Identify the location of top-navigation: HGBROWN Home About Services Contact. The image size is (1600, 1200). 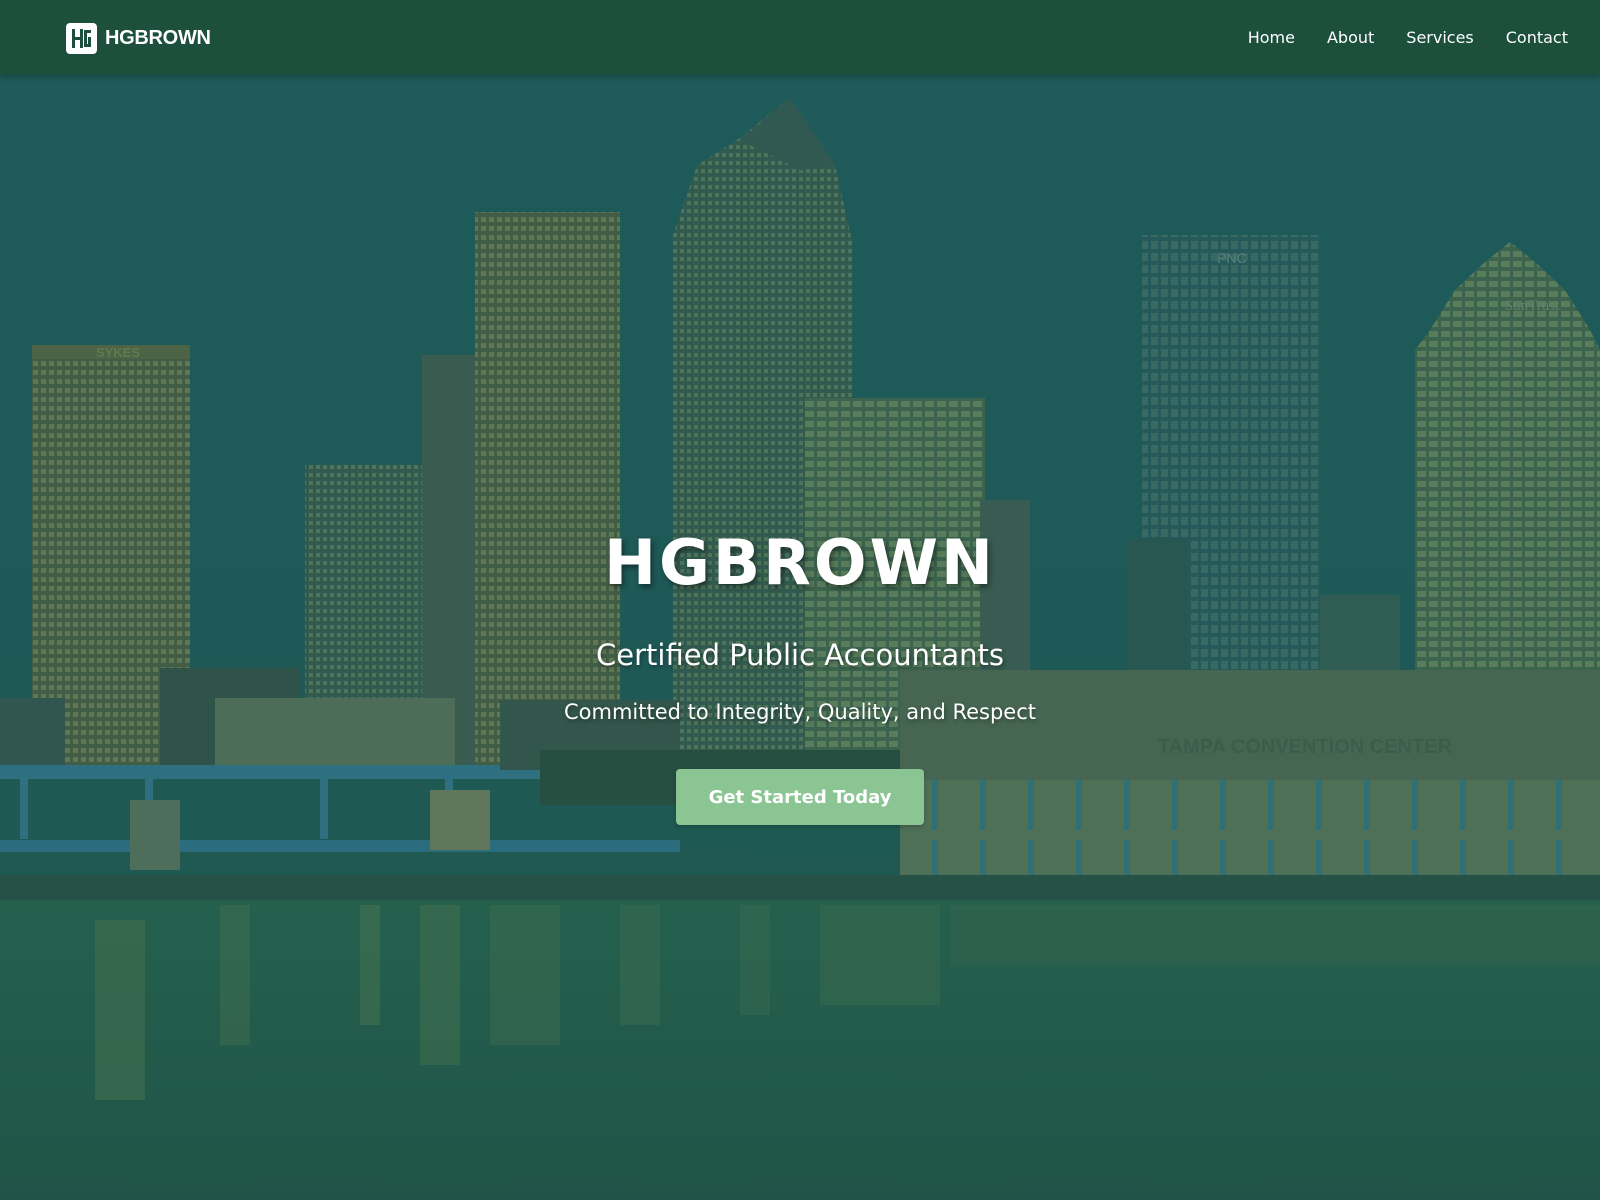
(800, 37).